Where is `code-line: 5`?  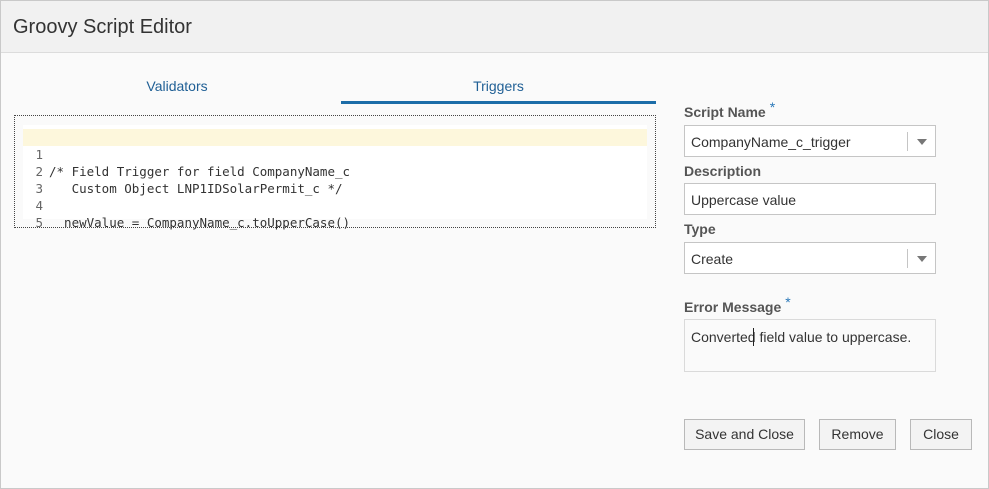 code-line: 5 is located at coordinates (335, 213).